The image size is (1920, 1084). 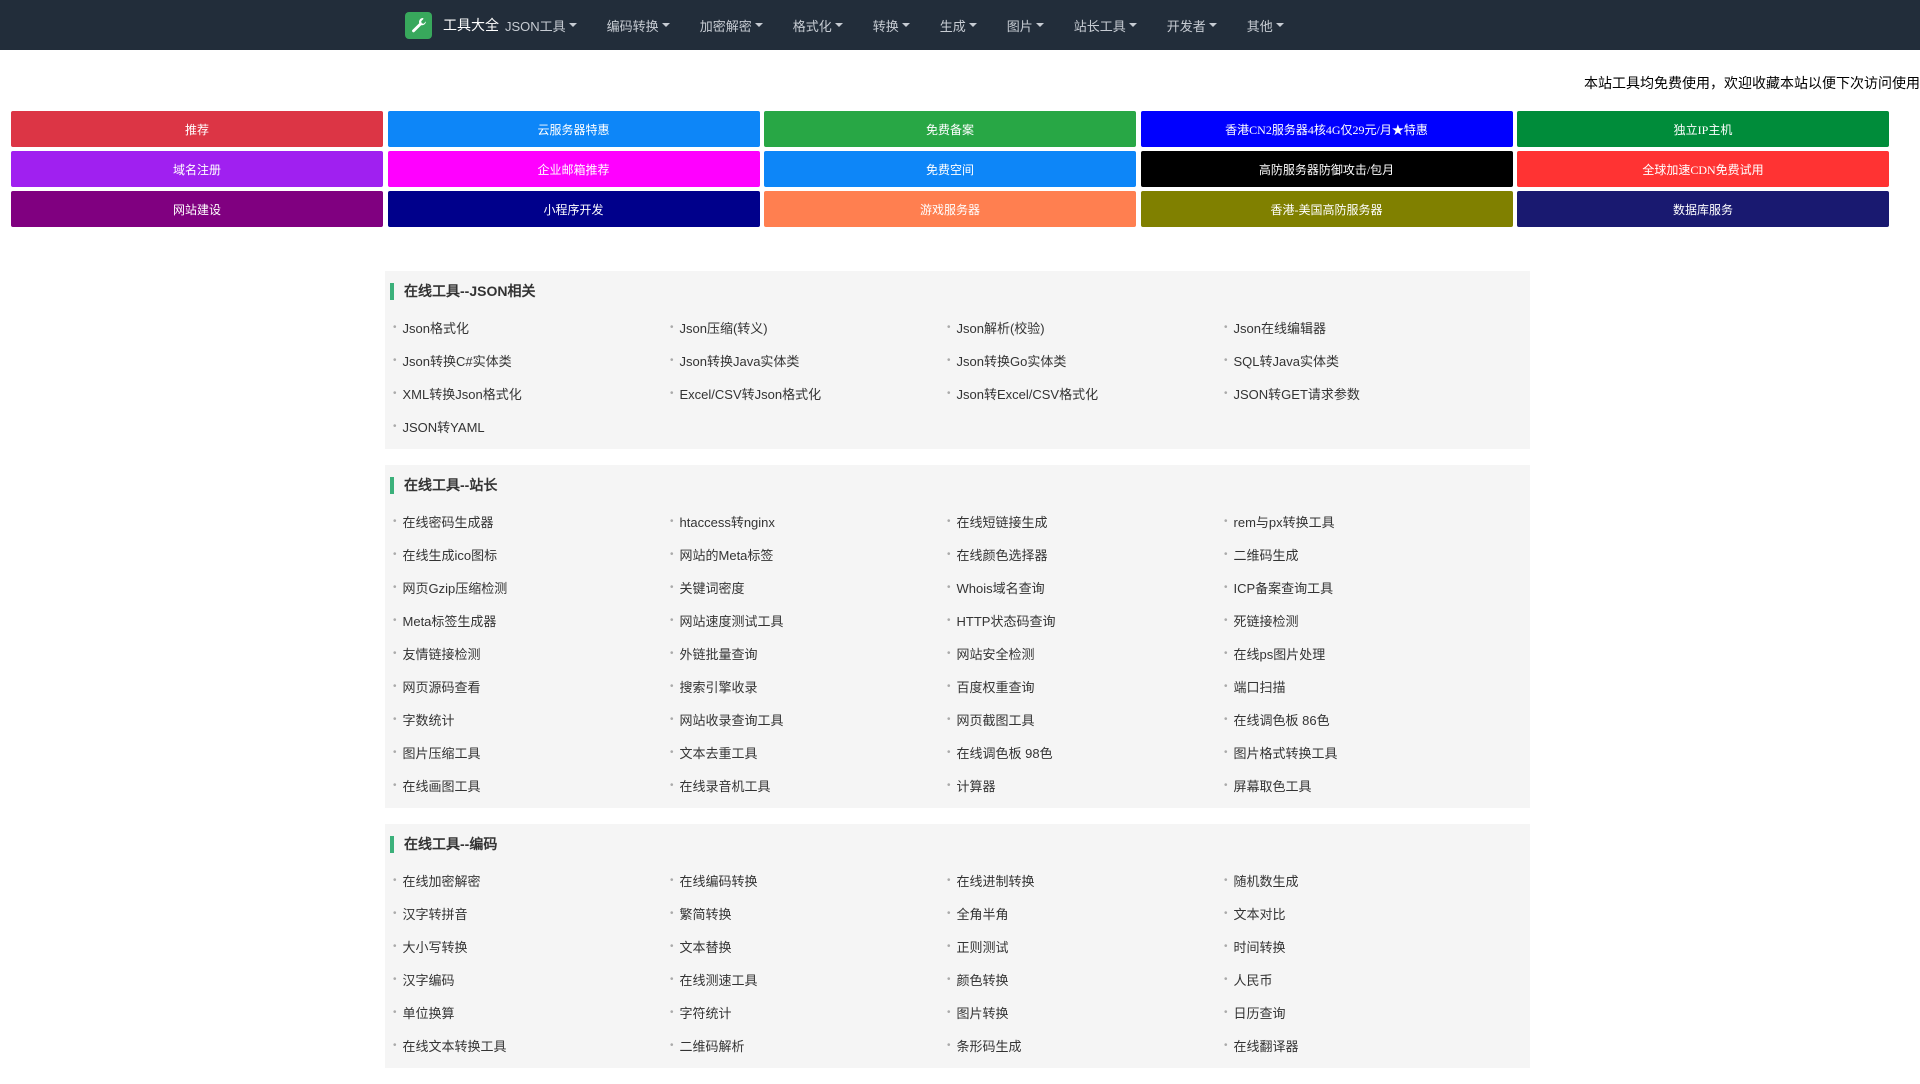 I want to click on tool-link-label: 死链接检测, so click(x=1266, y=621).